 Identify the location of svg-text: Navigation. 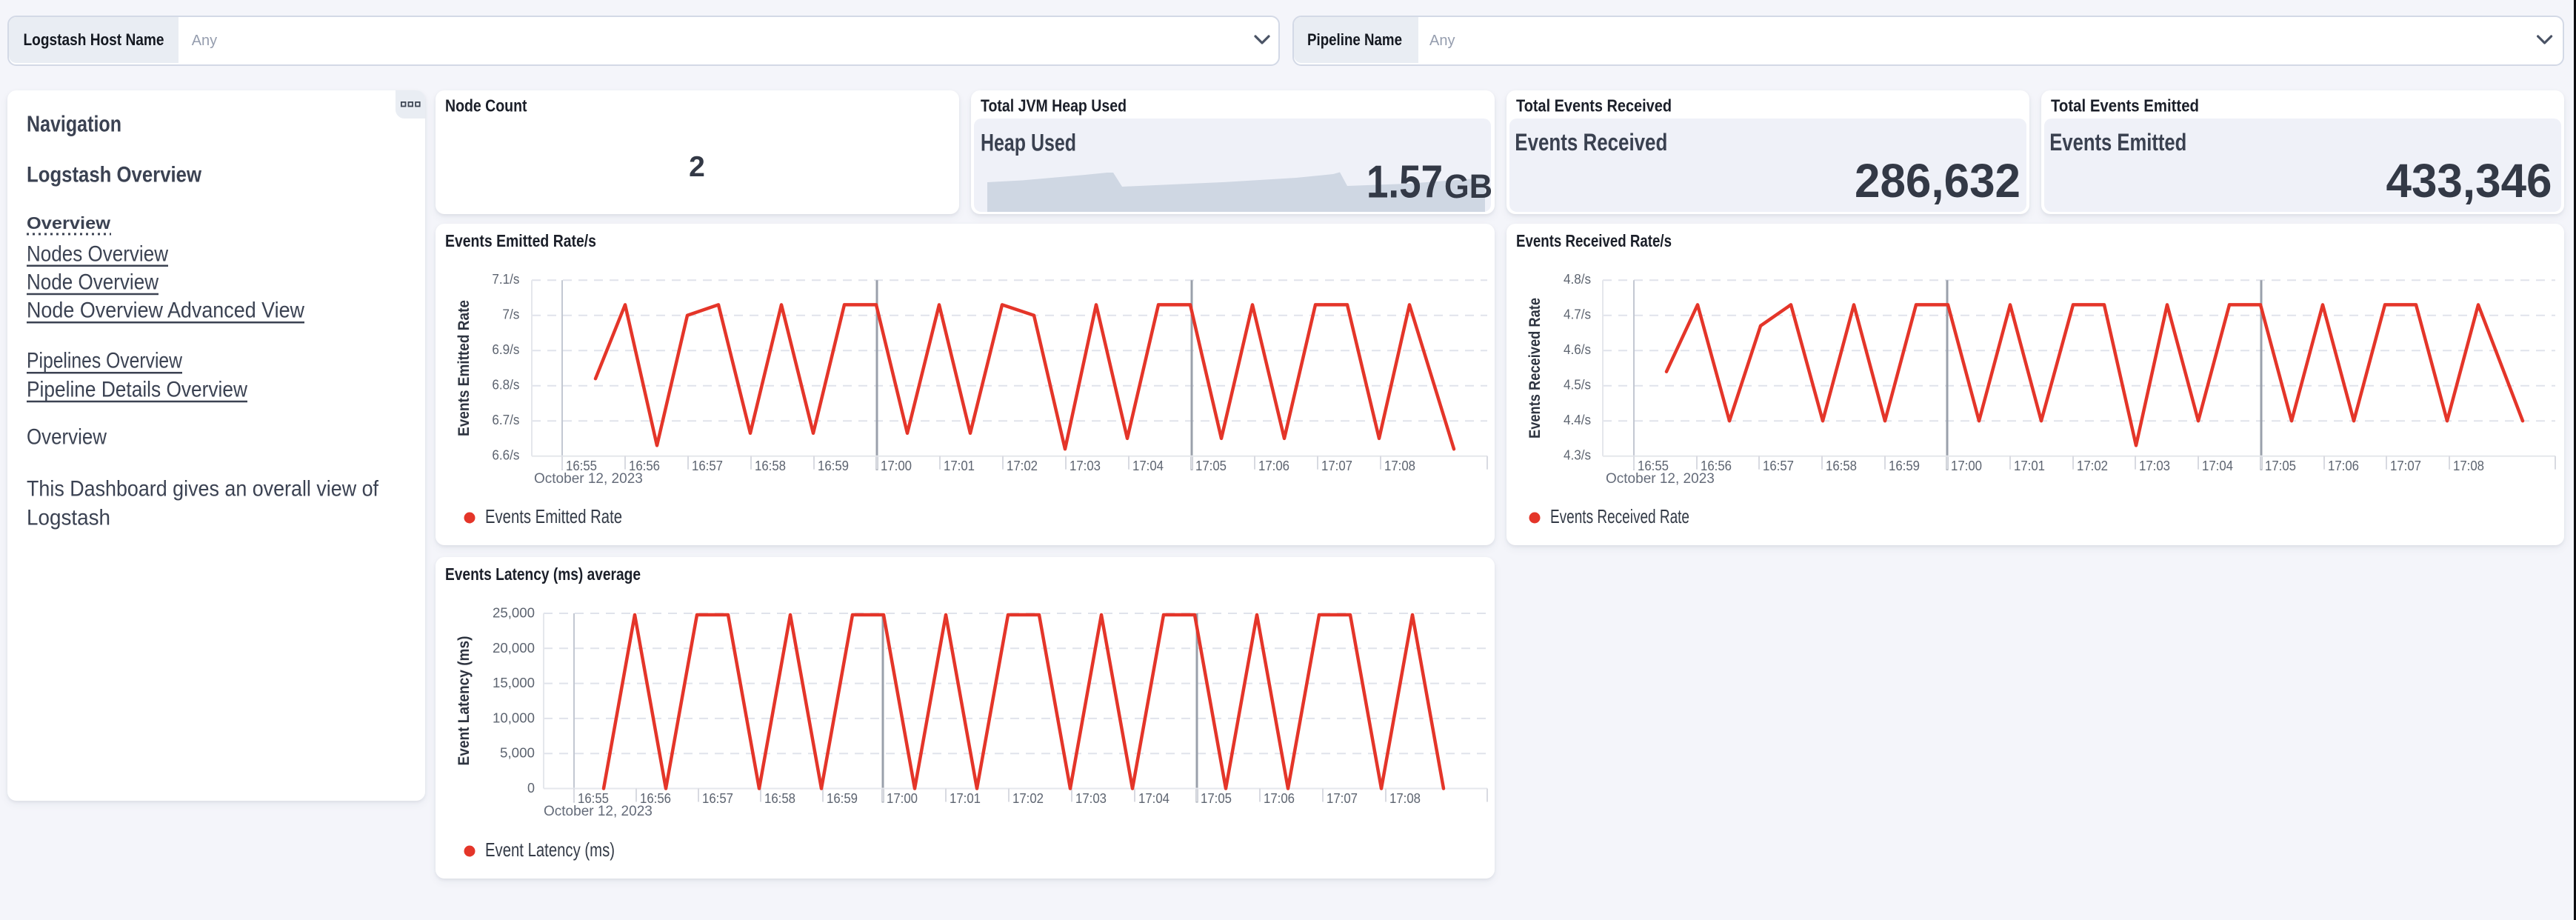
(74, 124).